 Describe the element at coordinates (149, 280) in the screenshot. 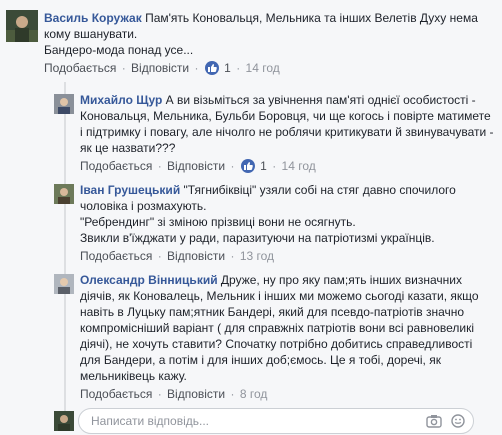

I see `reply-author: Олександр Вінницький` at that location.